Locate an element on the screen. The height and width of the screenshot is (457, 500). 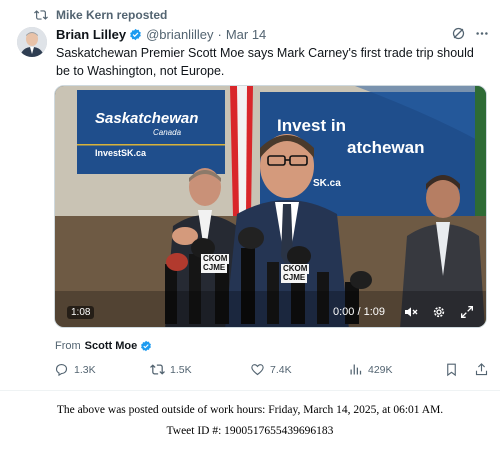
views-button: 429K is located at coordinates (370, 369).